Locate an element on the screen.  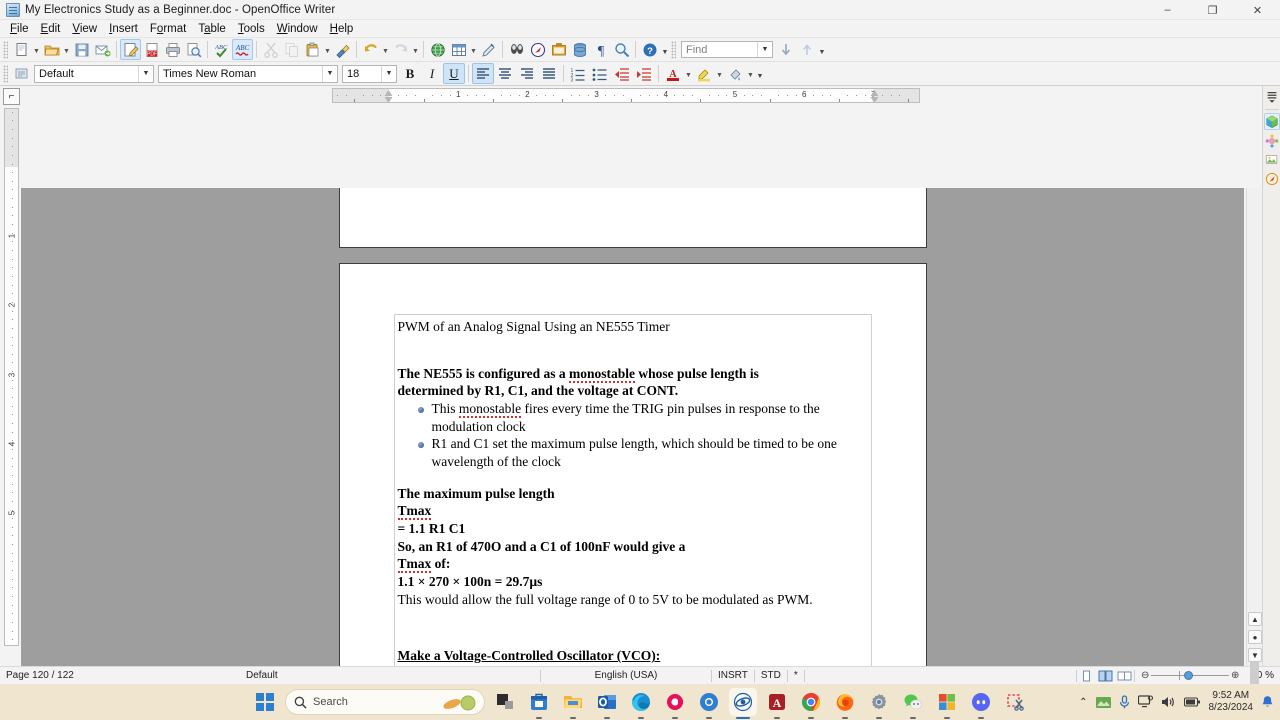
zoom-icon is located at coordinates (621, 49).